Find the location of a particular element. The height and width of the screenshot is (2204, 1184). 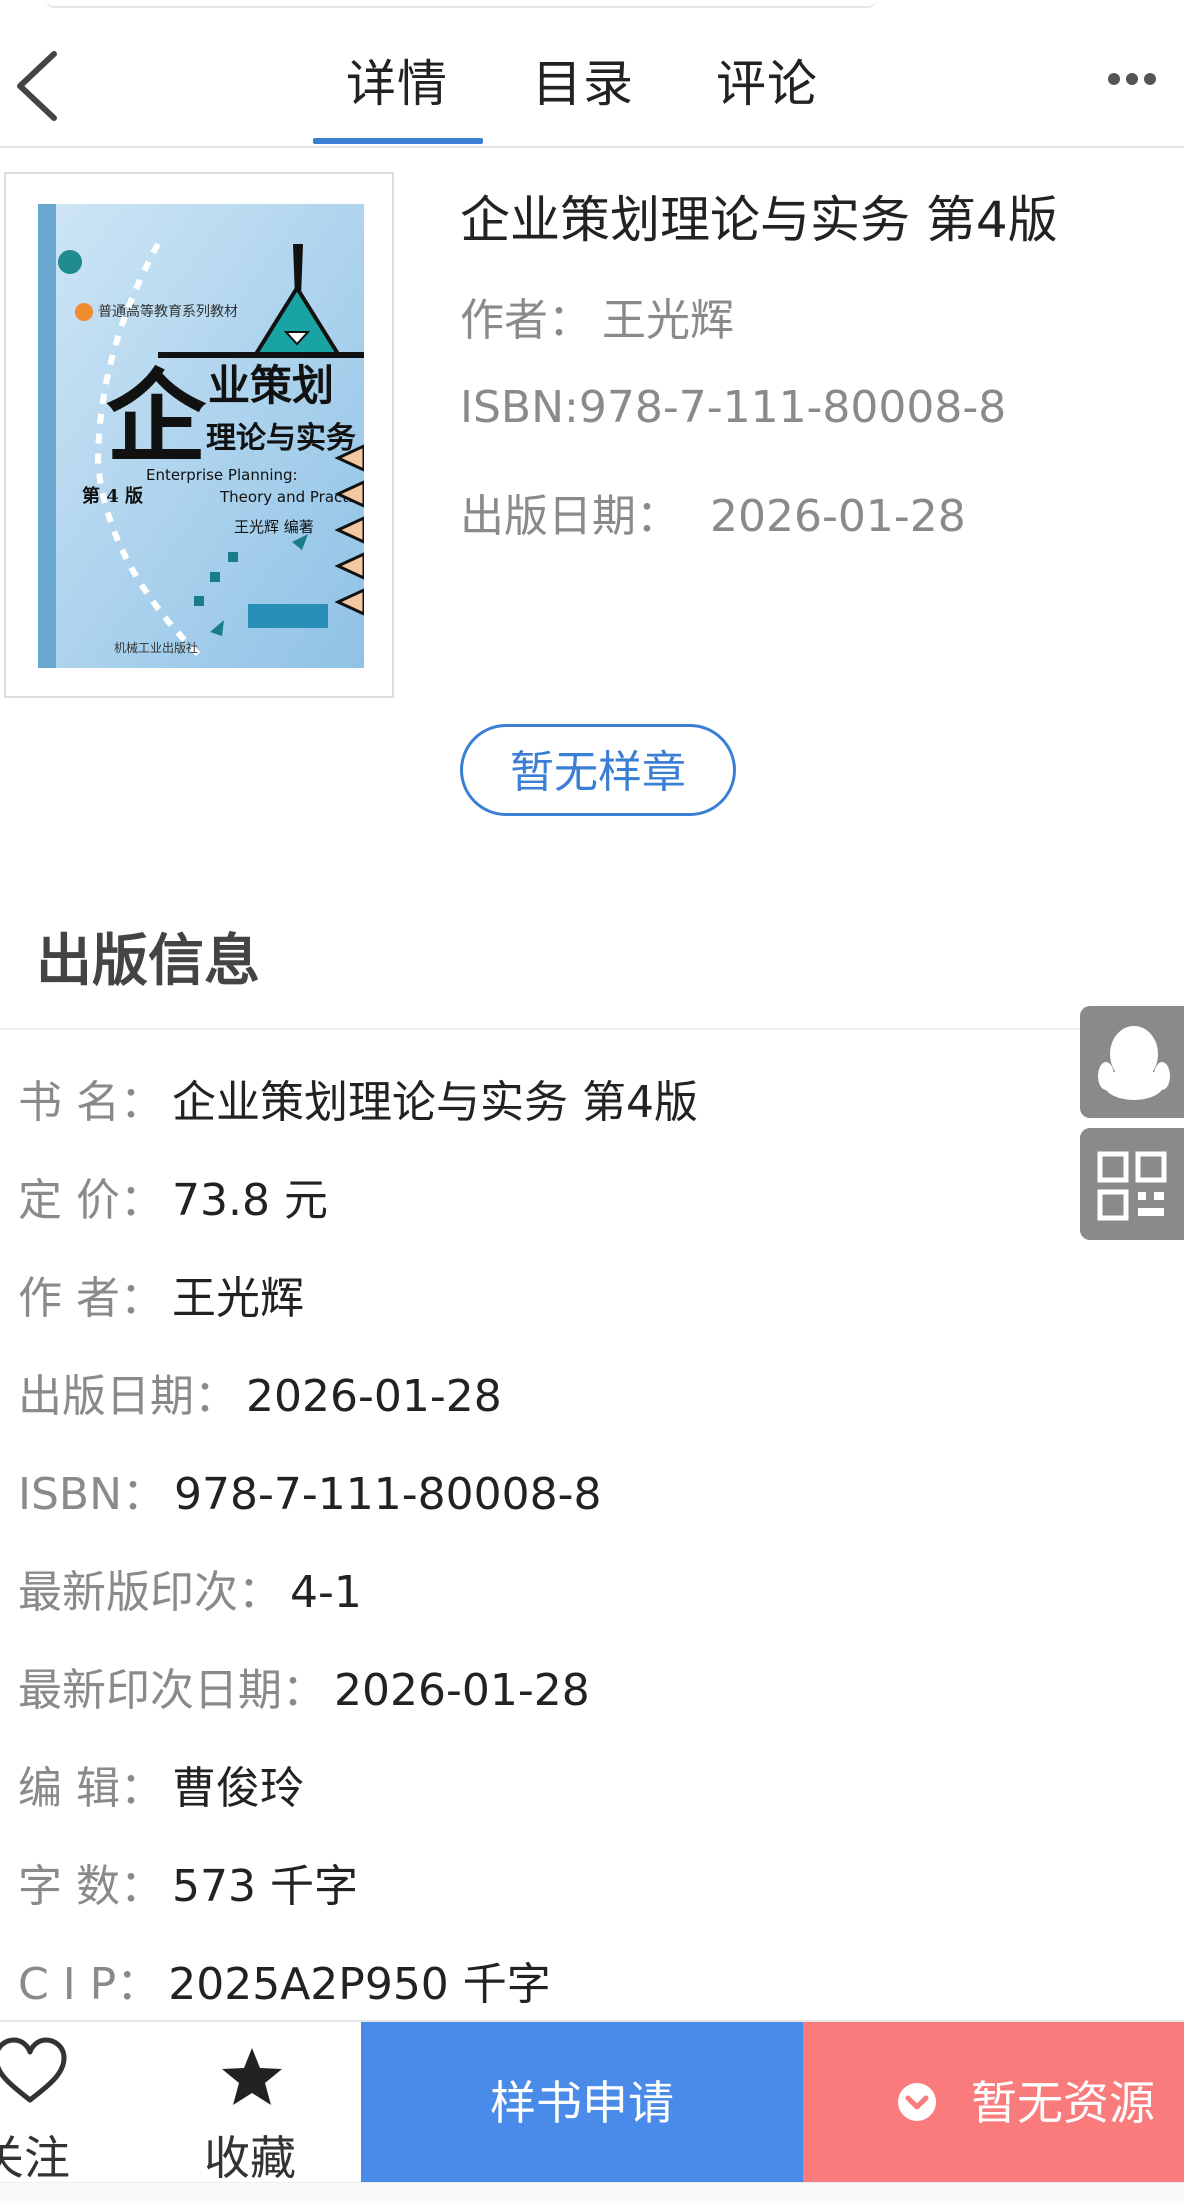

row-label: 出版日期： is located at coordinates (128, 1396).